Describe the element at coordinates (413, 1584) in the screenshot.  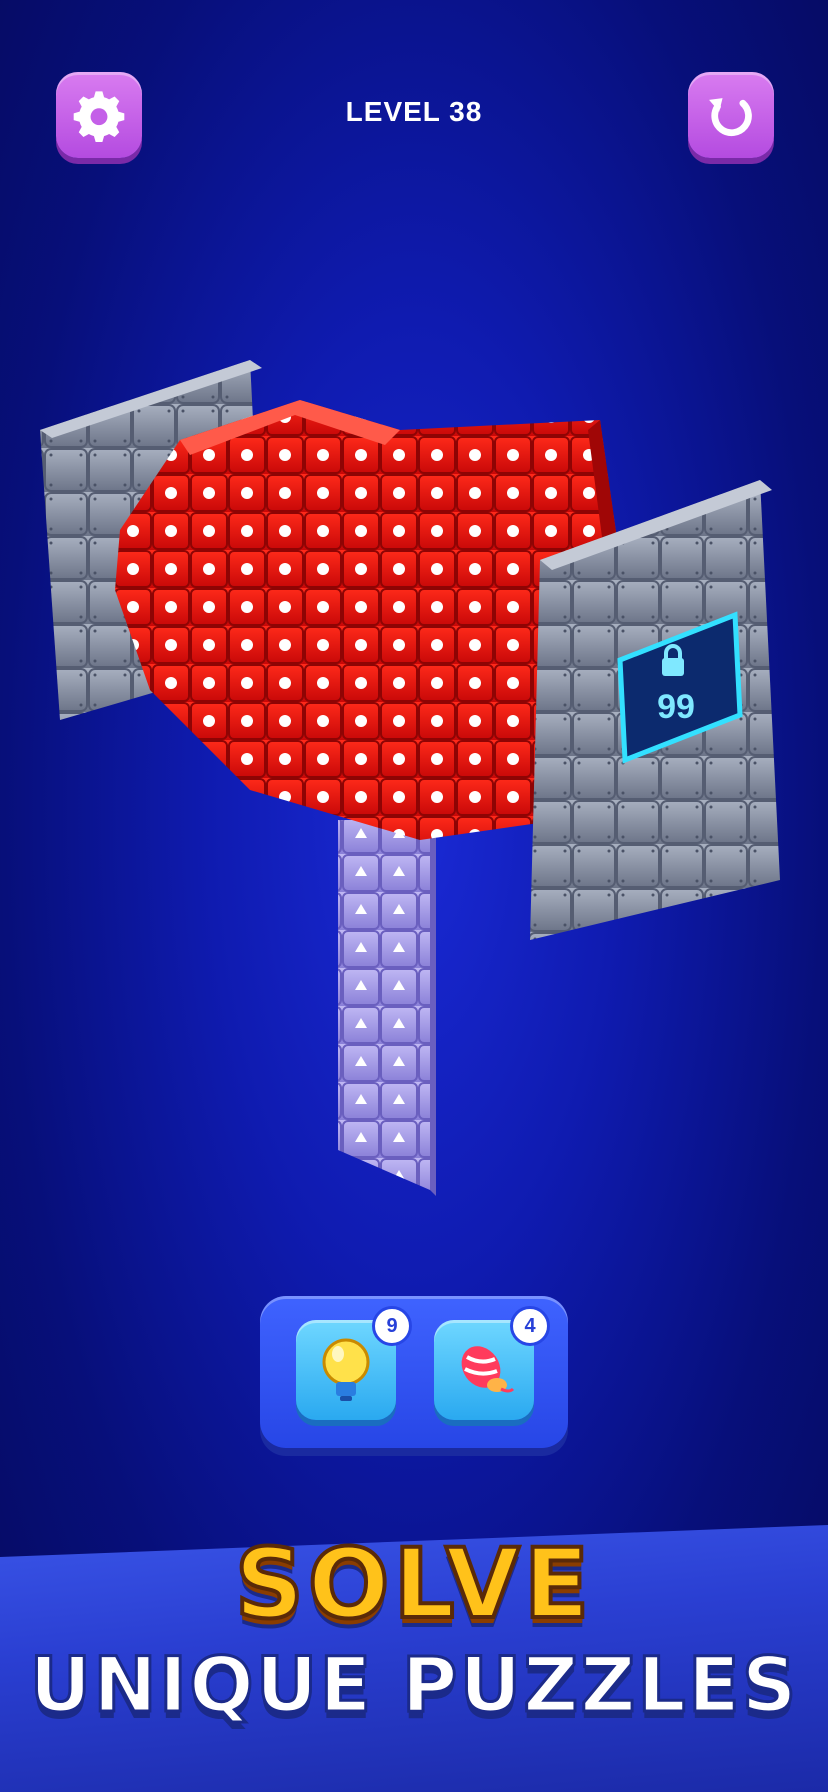
I see `promo-headline: SOLVE` at that location.